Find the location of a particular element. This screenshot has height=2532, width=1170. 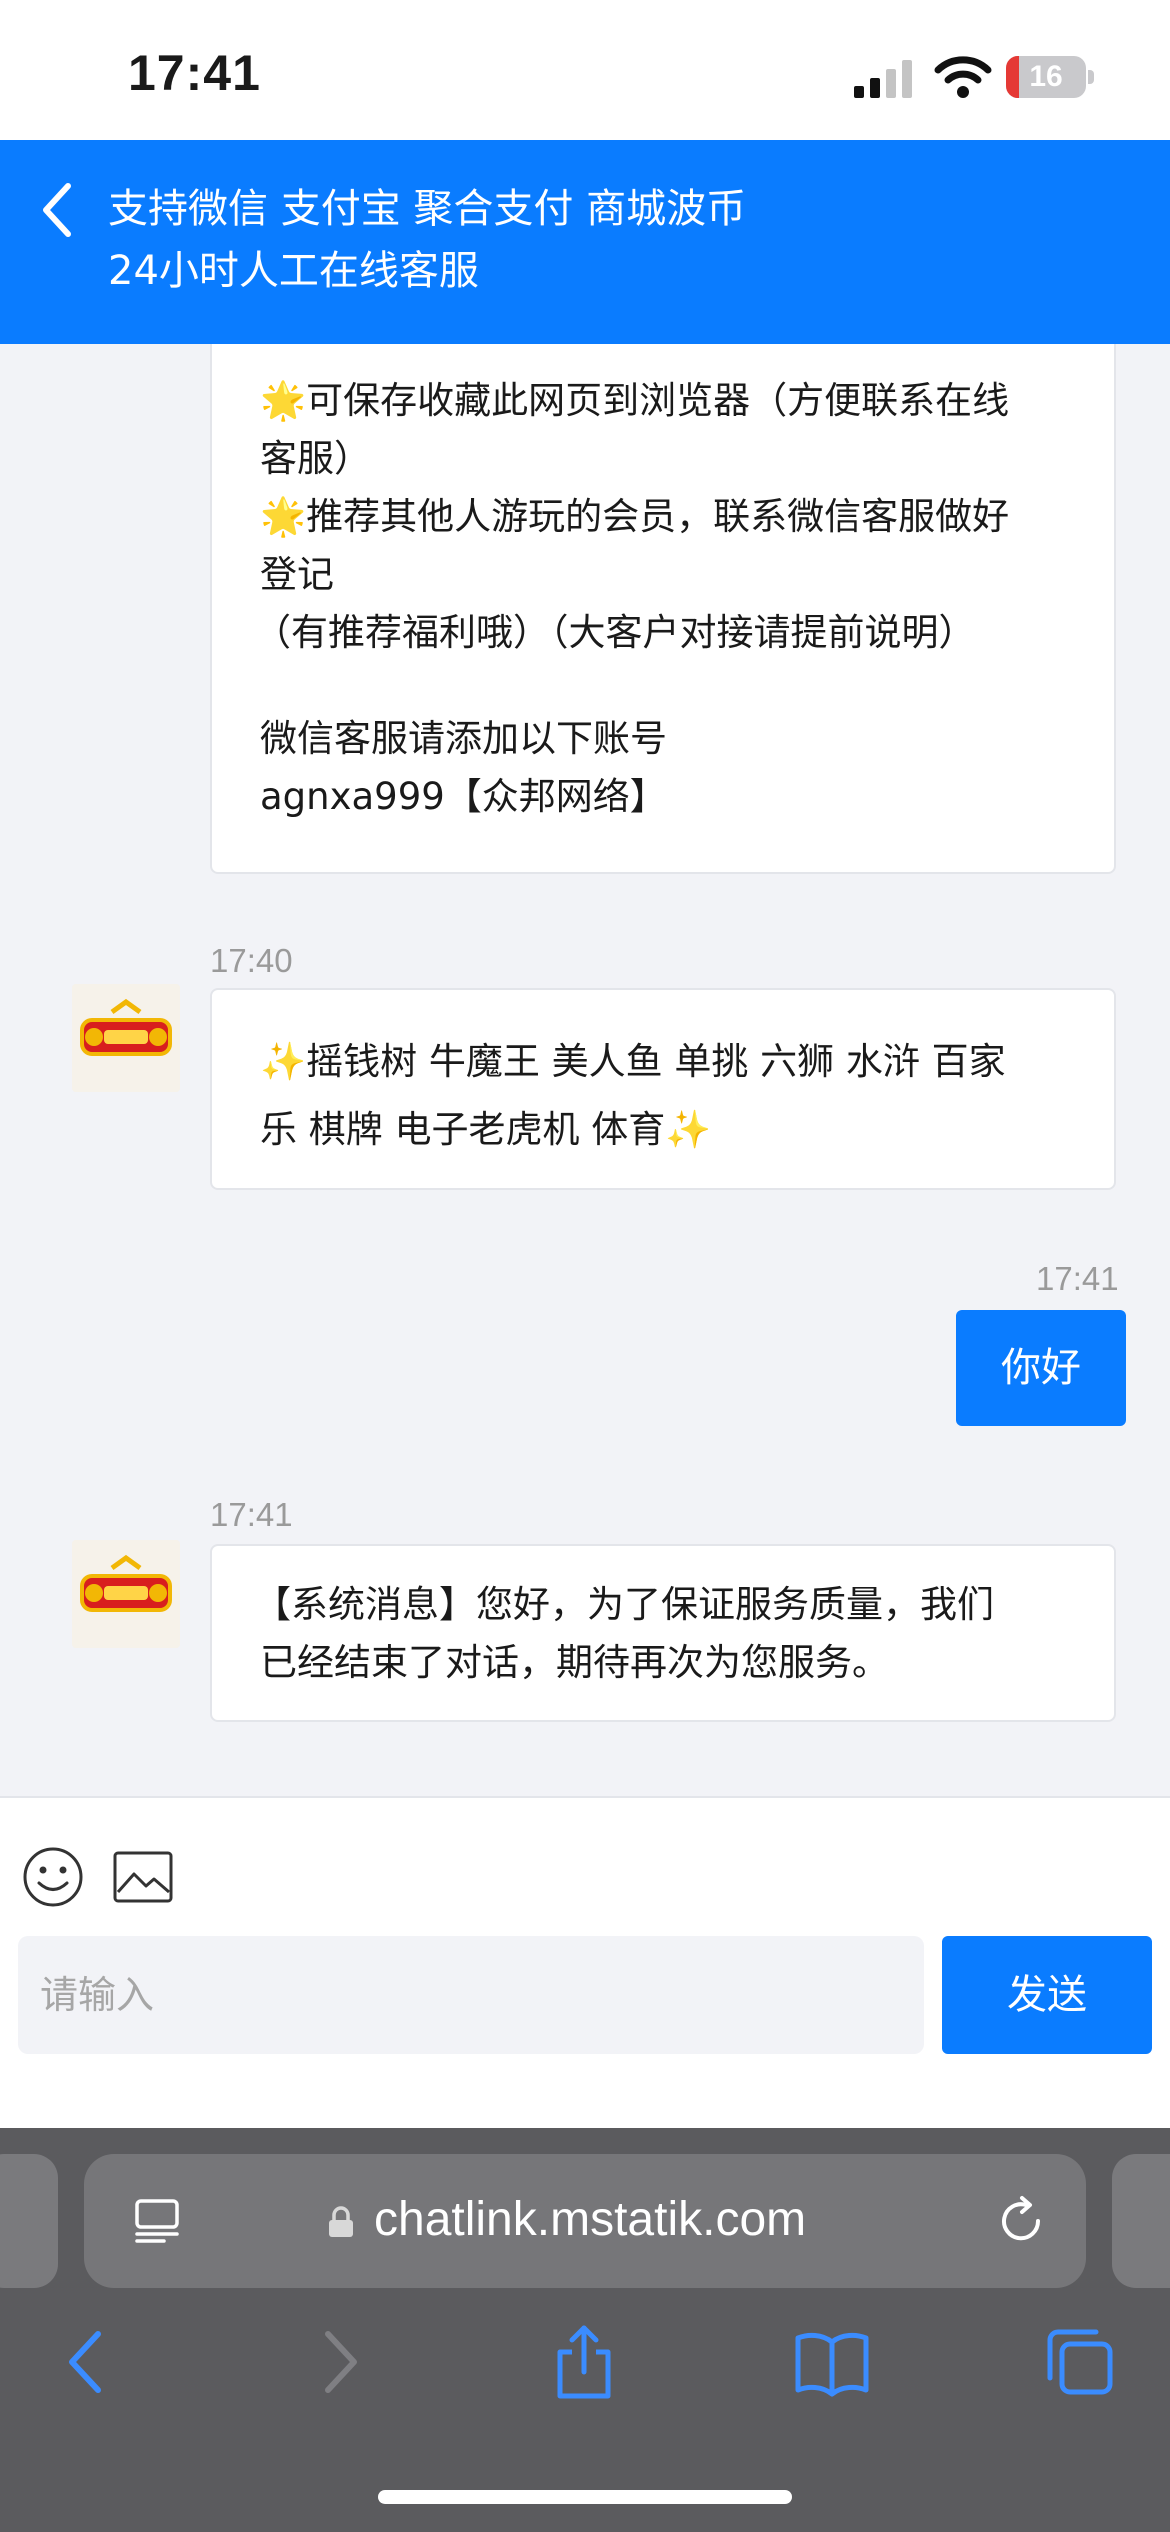

reload-icon is located at coordinates (1021, 2221).